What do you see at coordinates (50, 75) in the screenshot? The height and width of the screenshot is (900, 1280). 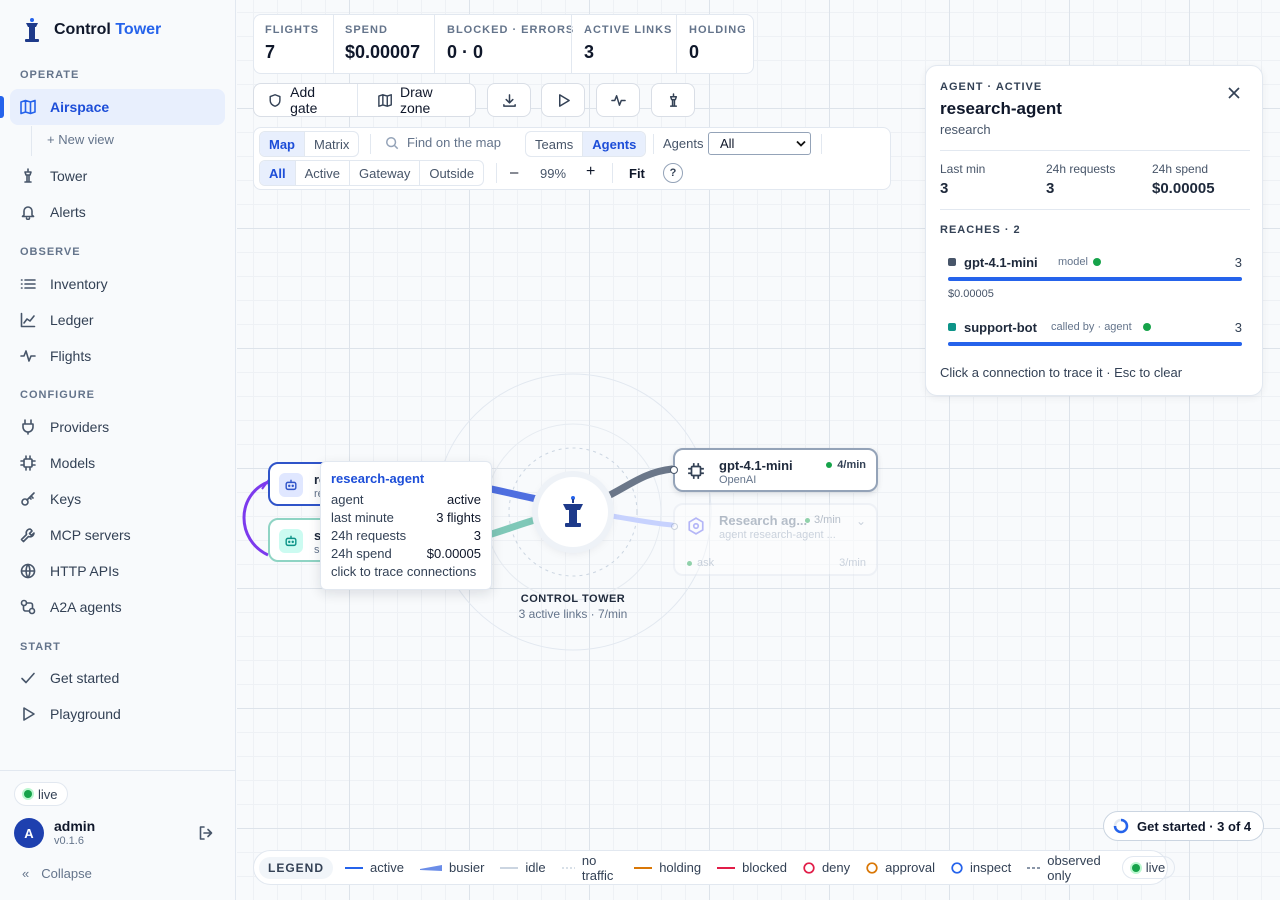 I see `section-operate: OPERATE` at bounding box center [50, 75].